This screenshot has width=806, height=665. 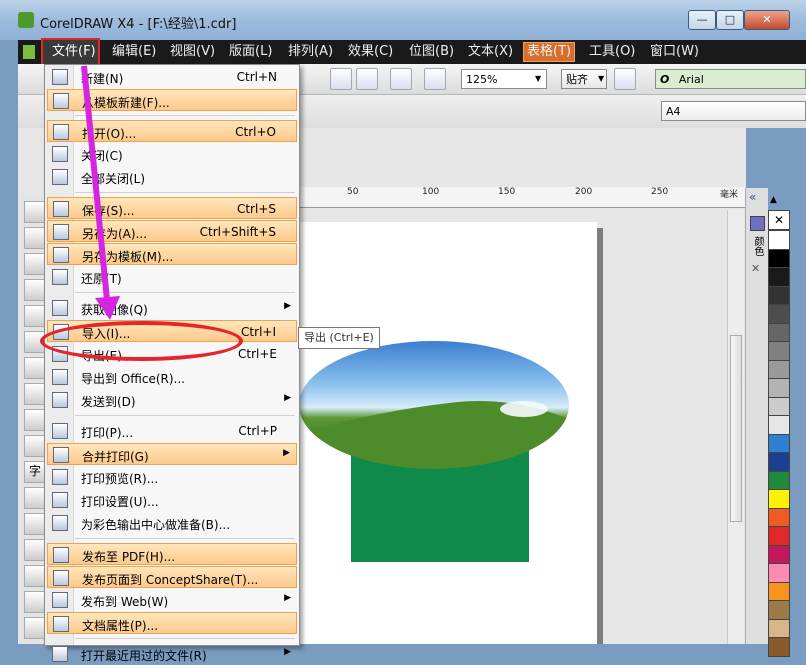 I want to click on file-menu-item: 打开最近用过的文件(R) ▶, so click(x=172, y=654).